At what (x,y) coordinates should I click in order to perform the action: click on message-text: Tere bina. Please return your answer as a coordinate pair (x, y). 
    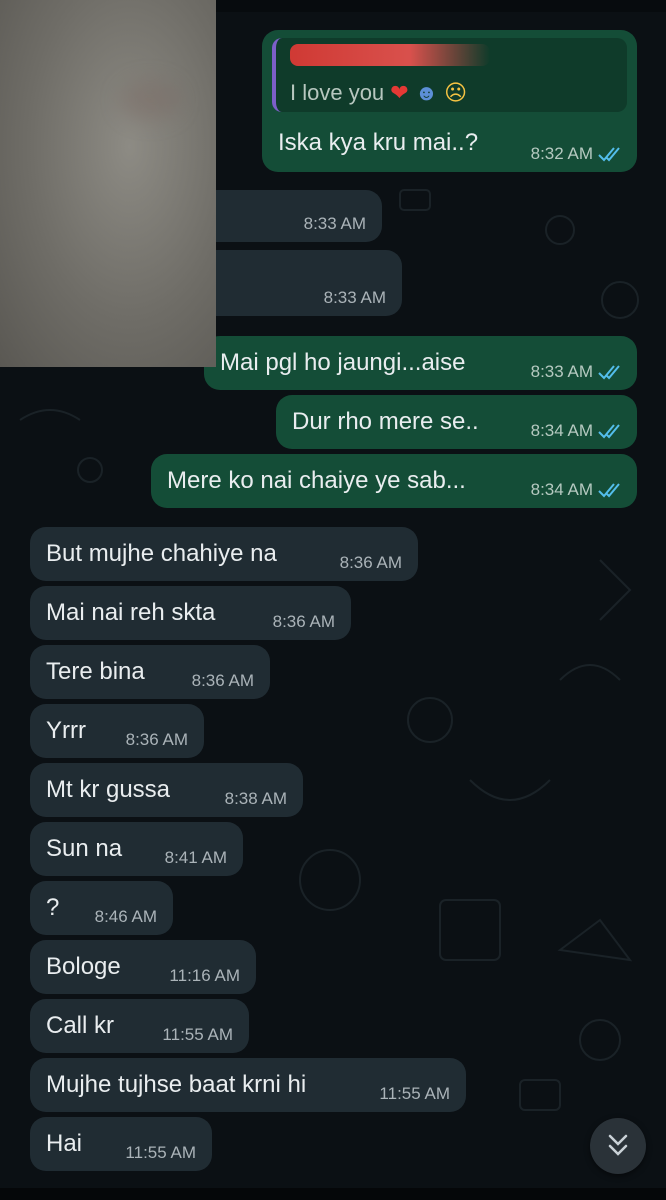
    Looking at the image, I should click on (95, 671).